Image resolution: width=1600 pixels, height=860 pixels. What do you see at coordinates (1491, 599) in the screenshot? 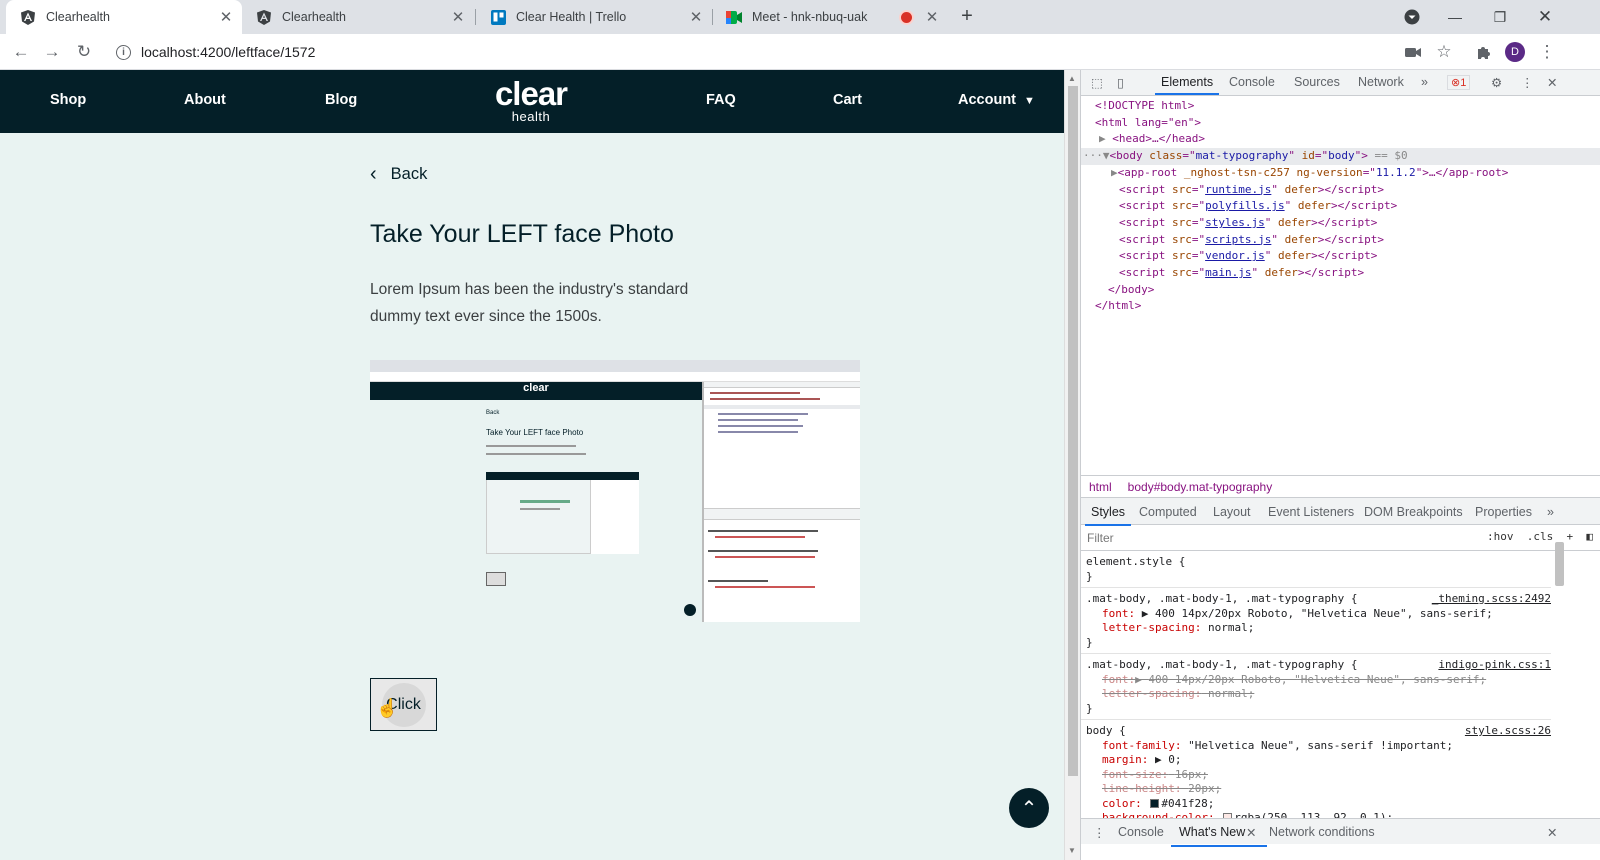
I see `rule-source-link: _theming.scss:2492` at bounding box center [1491, 599].